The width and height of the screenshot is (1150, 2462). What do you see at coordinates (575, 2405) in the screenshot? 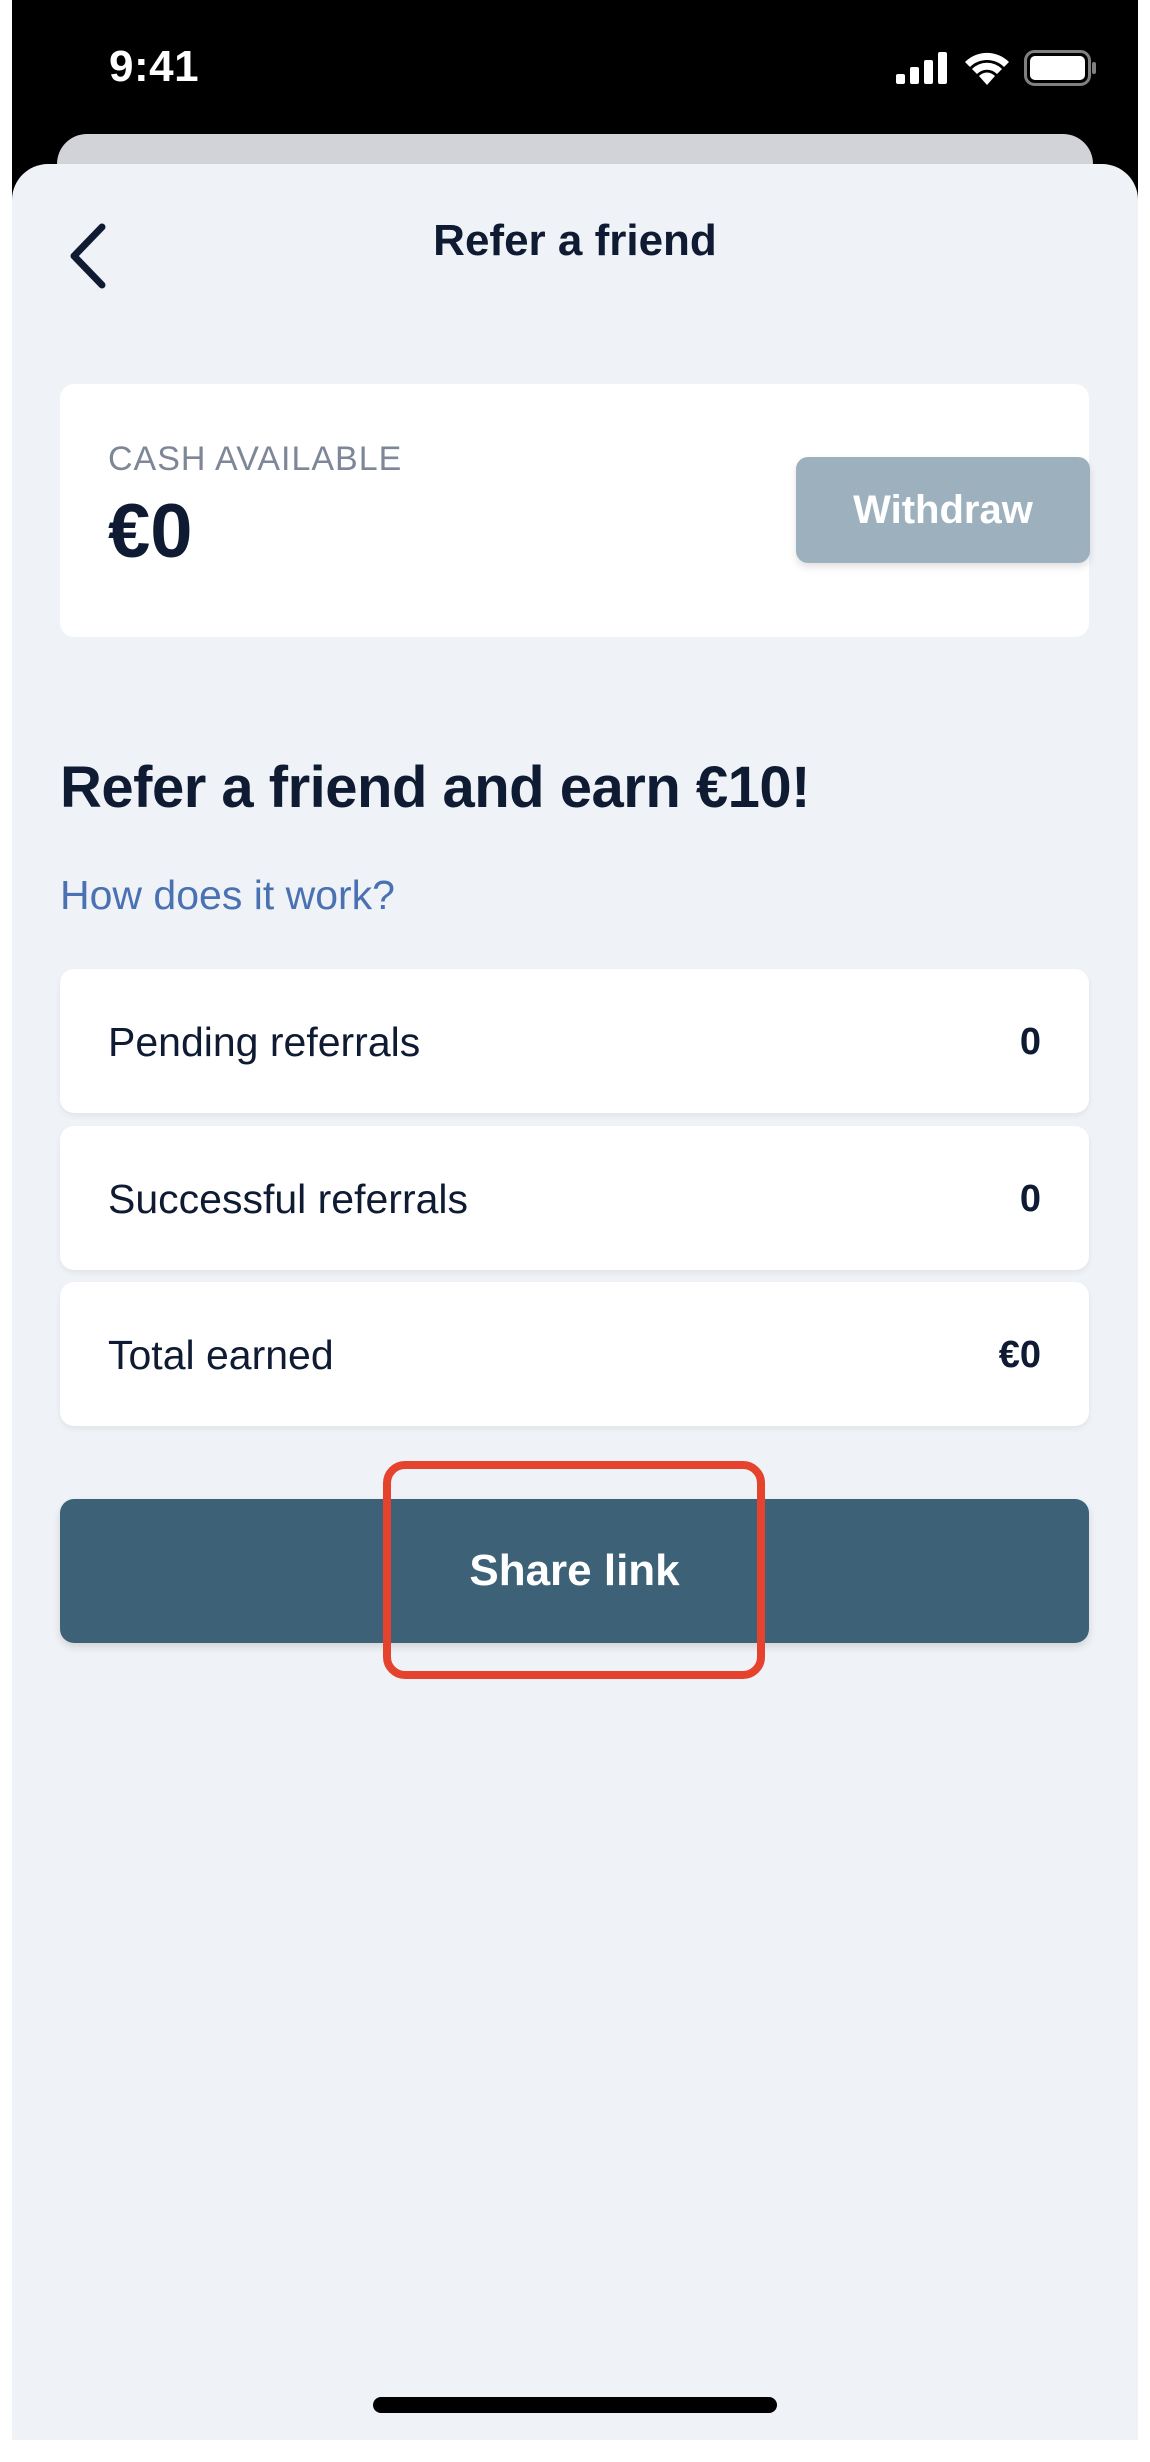
I see `home-indicator` at bounding box center [575, 2405].